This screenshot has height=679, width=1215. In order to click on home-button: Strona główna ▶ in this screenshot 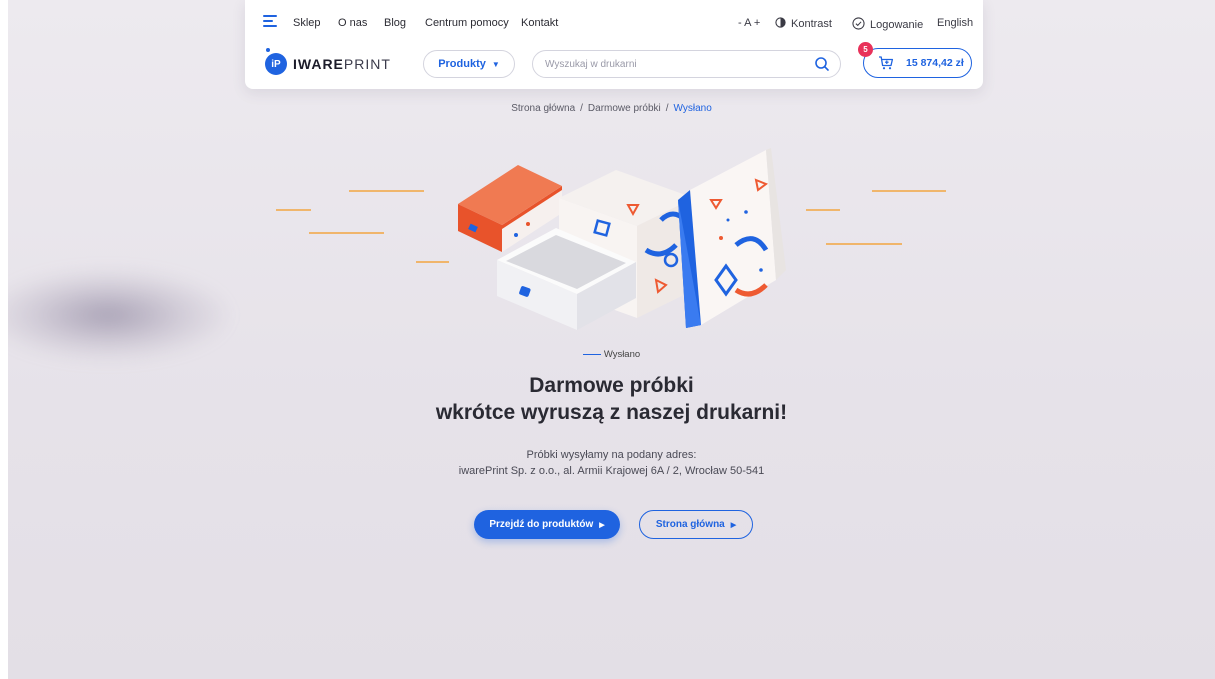, I will do `click(696, 524)`.